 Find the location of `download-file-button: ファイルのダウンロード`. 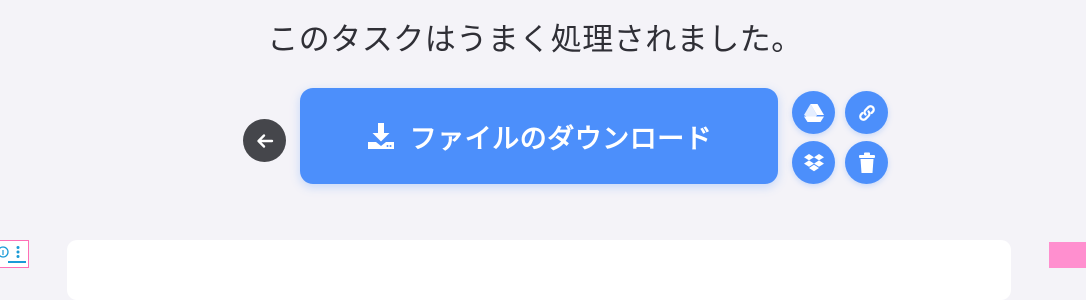

download-file-button: ファイルのダウンロード is located at coordinates (539, 136).